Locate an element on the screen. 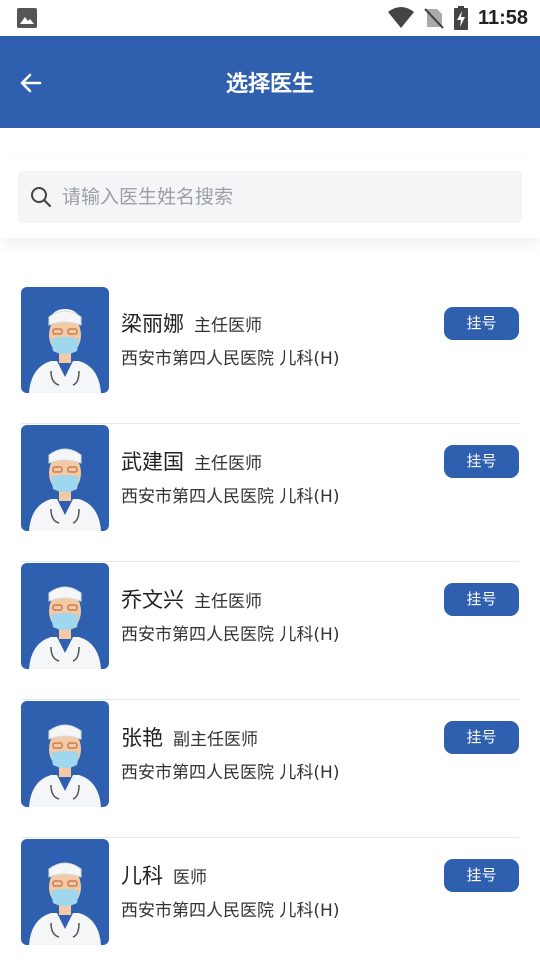 Image resolution: width=540 pixels, height=960 pixels. doctor-name-row: 儿科 医师 is located at coordinates (164, 875).